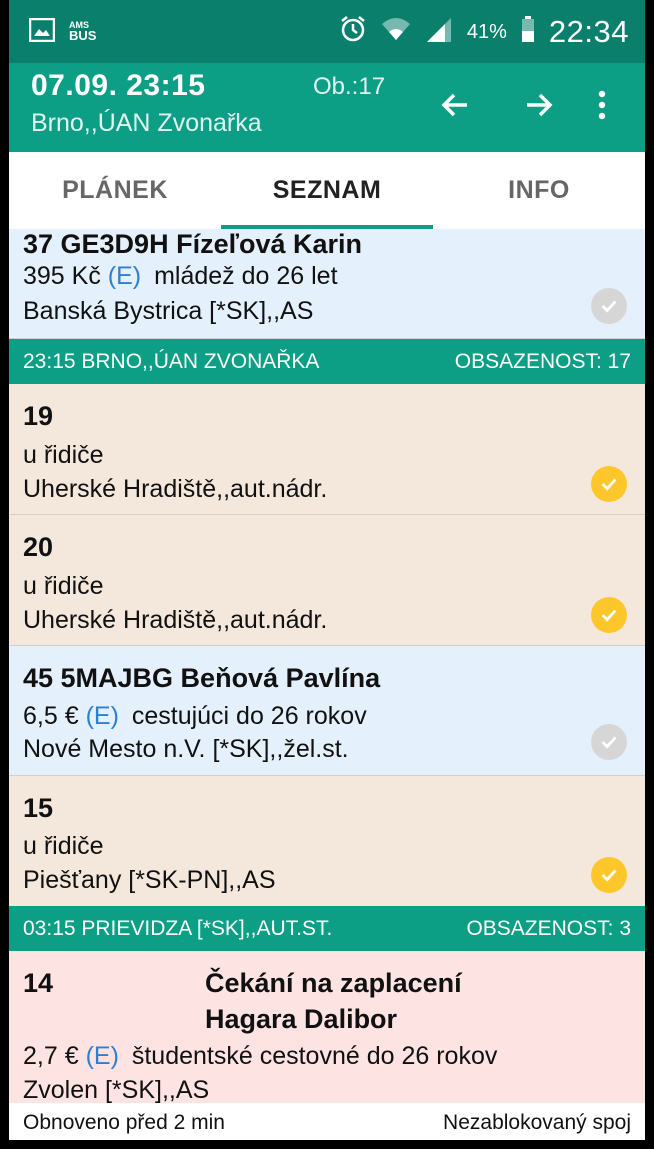 Image resolution: width=654 pixels, height=1149 pixels. I want to click on tab-info: INFO, so click(539, 190).